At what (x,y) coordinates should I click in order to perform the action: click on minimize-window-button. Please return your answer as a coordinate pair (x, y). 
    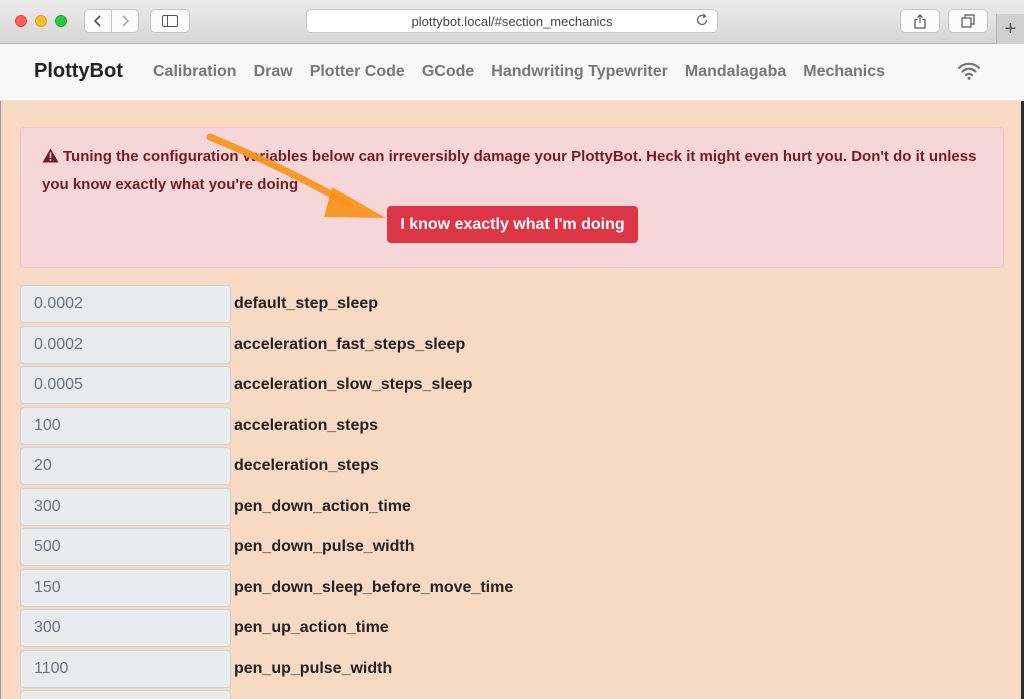
    Looking at the image, I should click on (41, 21).